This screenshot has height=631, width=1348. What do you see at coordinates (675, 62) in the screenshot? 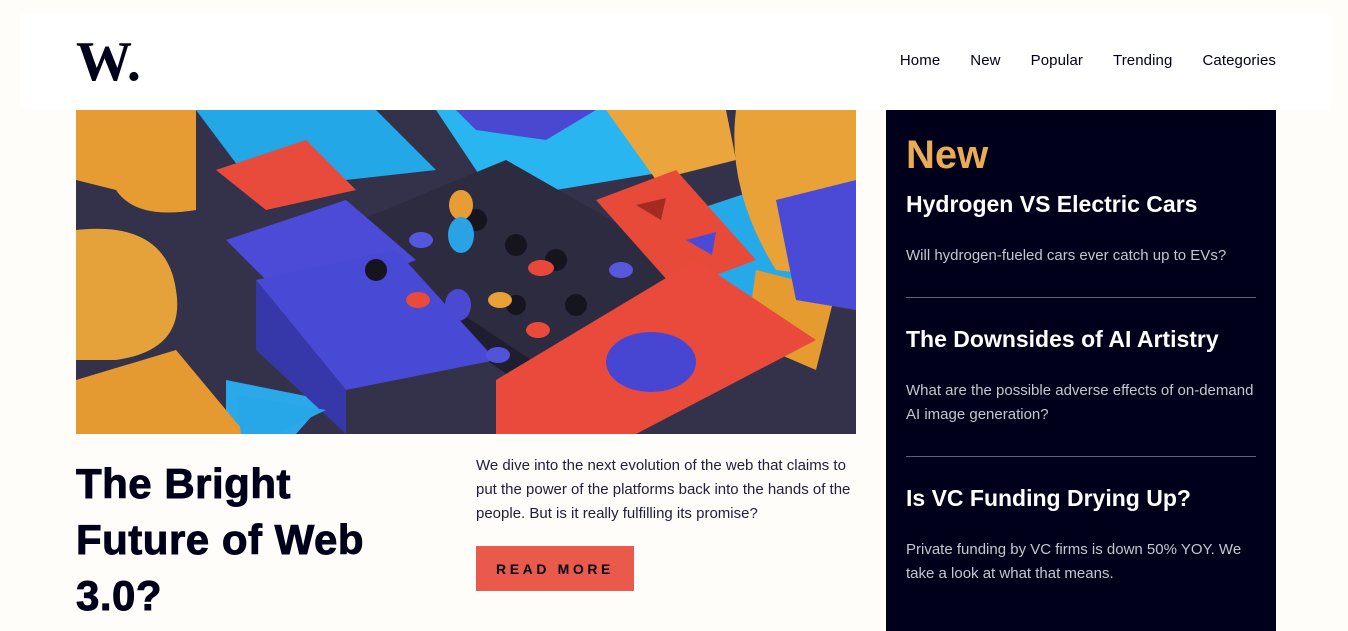
I see `site-header: W. Home New Popular Trending Categories` at bounding box center [675, 62].